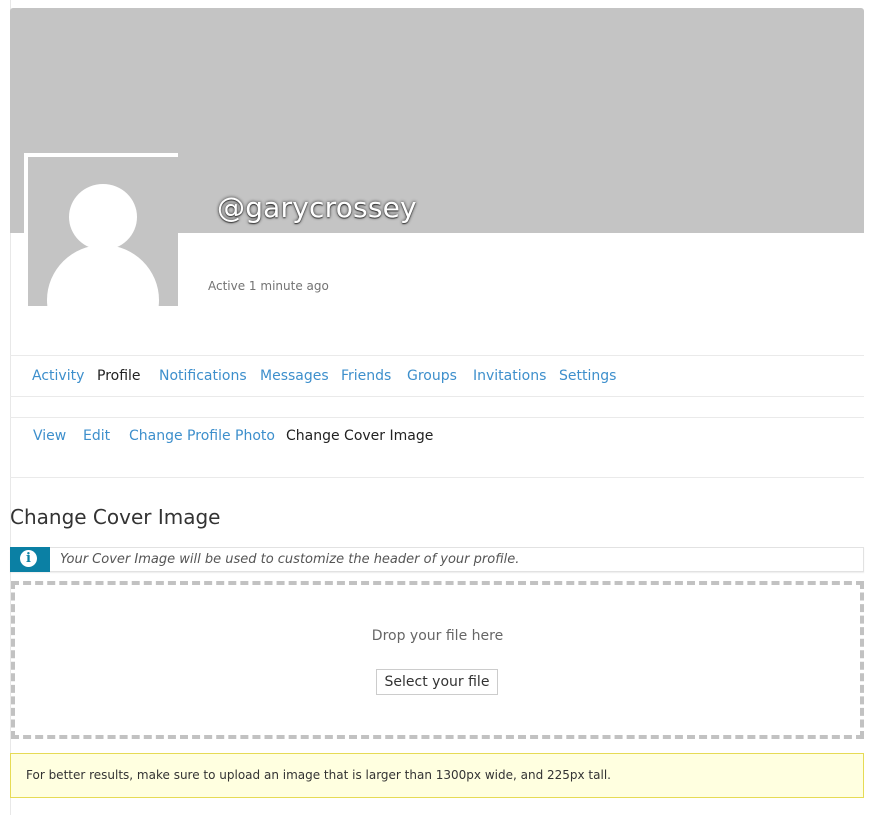 This screenshot has height=815, width=886. Describe the element at coordinates (115, 517) in the screenshot. I see `page-title: Change Cover Image` at that location.